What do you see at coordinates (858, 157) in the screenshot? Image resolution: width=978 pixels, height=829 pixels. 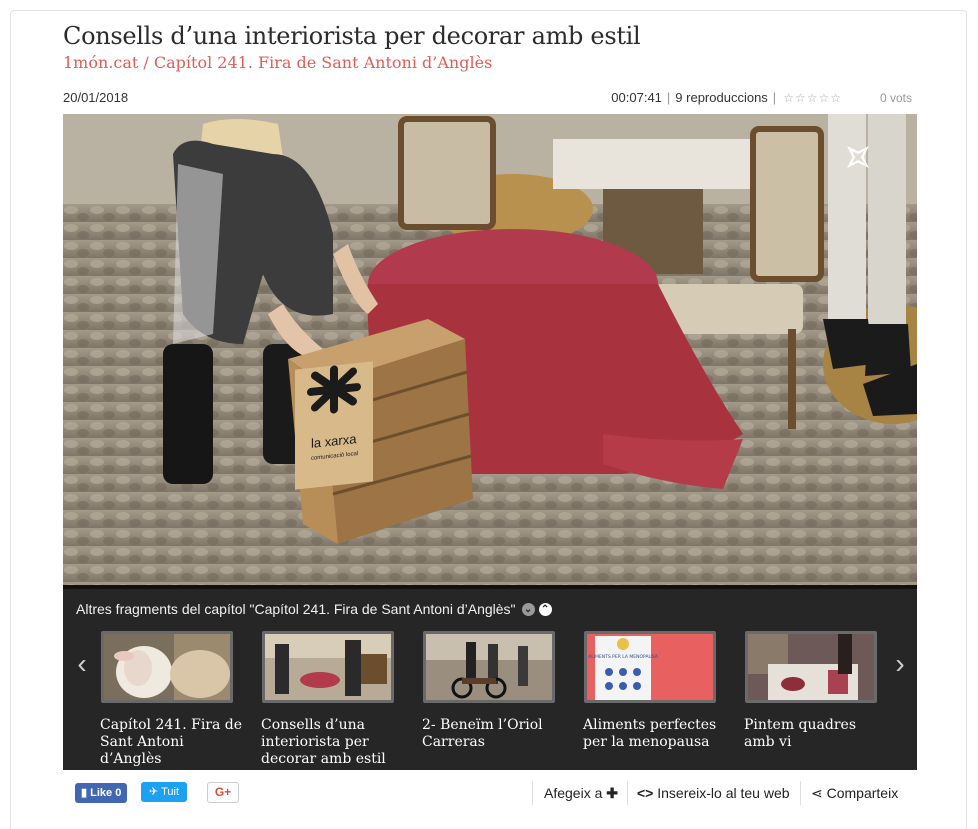 I see `close-icon` at bounding box center [858, 157].